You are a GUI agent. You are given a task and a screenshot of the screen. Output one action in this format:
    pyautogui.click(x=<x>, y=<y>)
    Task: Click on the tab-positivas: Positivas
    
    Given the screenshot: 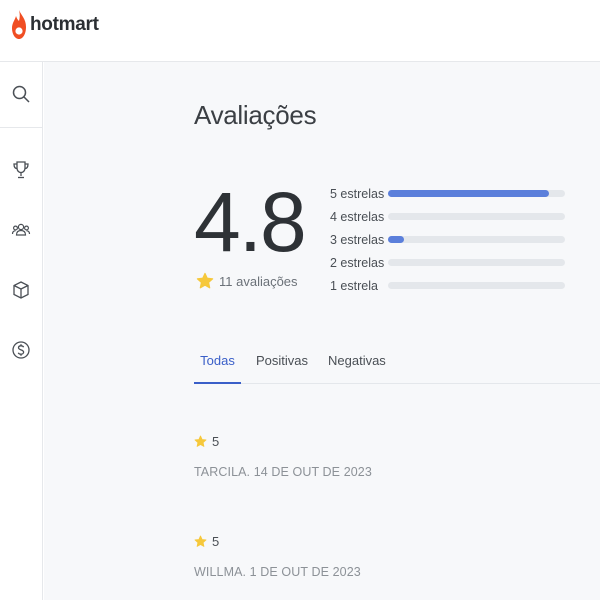 What is the action you would take?
    pyautogui.click(x=282, y=363)
    